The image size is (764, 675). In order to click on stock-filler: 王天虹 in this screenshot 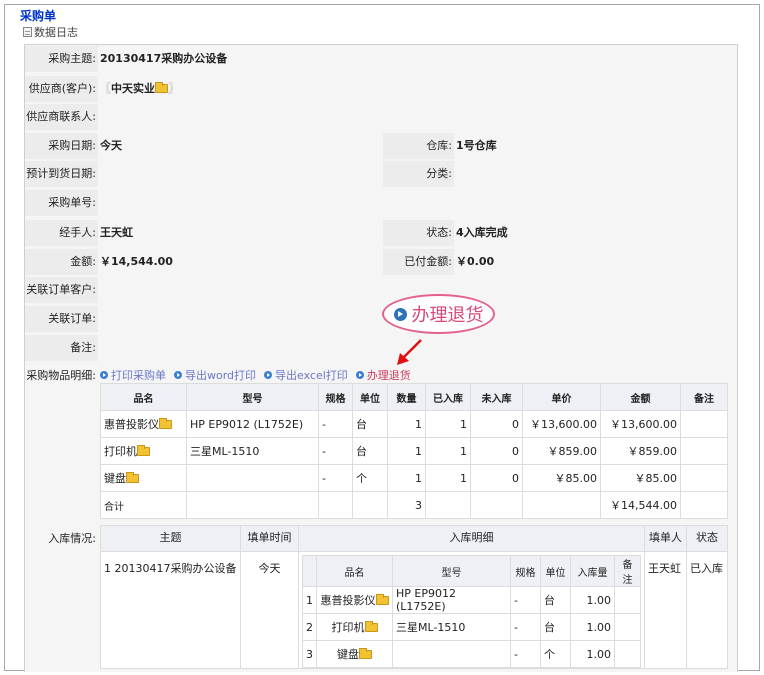, I will do `click(665, 610)`.